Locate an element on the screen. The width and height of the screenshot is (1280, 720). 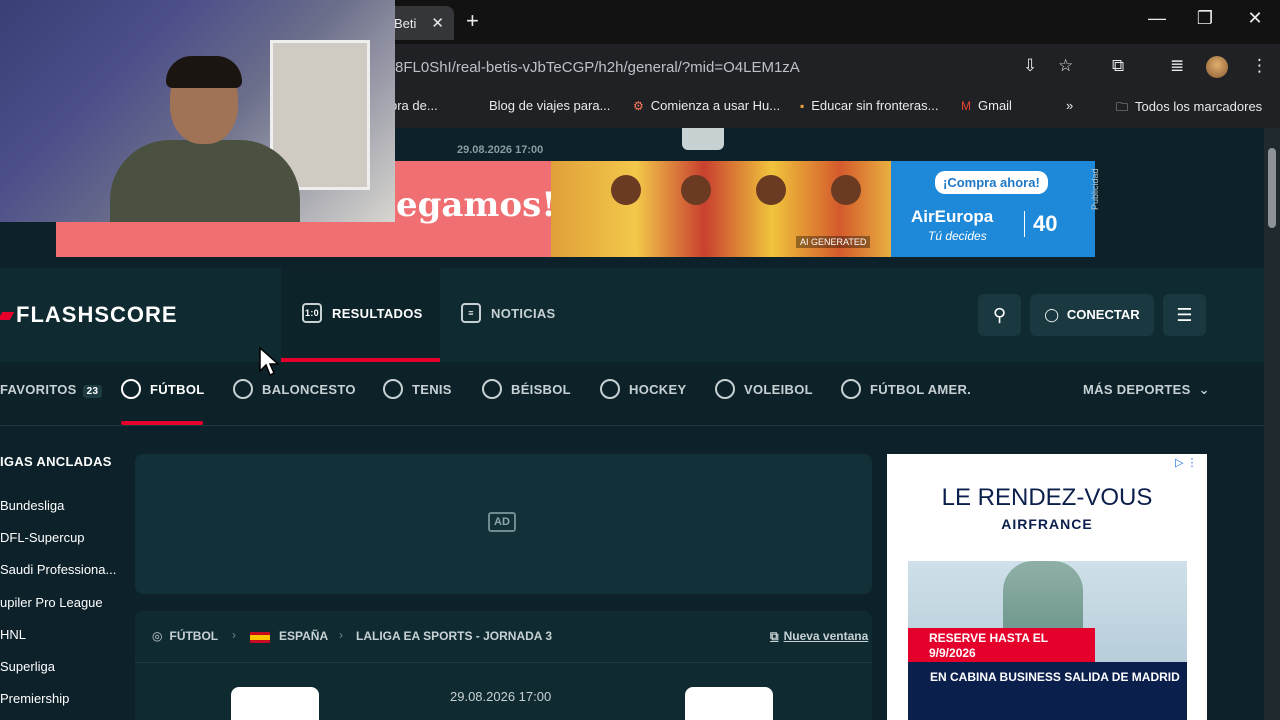
banner-tagline: Tú decides is located at coordinates (957, 236).